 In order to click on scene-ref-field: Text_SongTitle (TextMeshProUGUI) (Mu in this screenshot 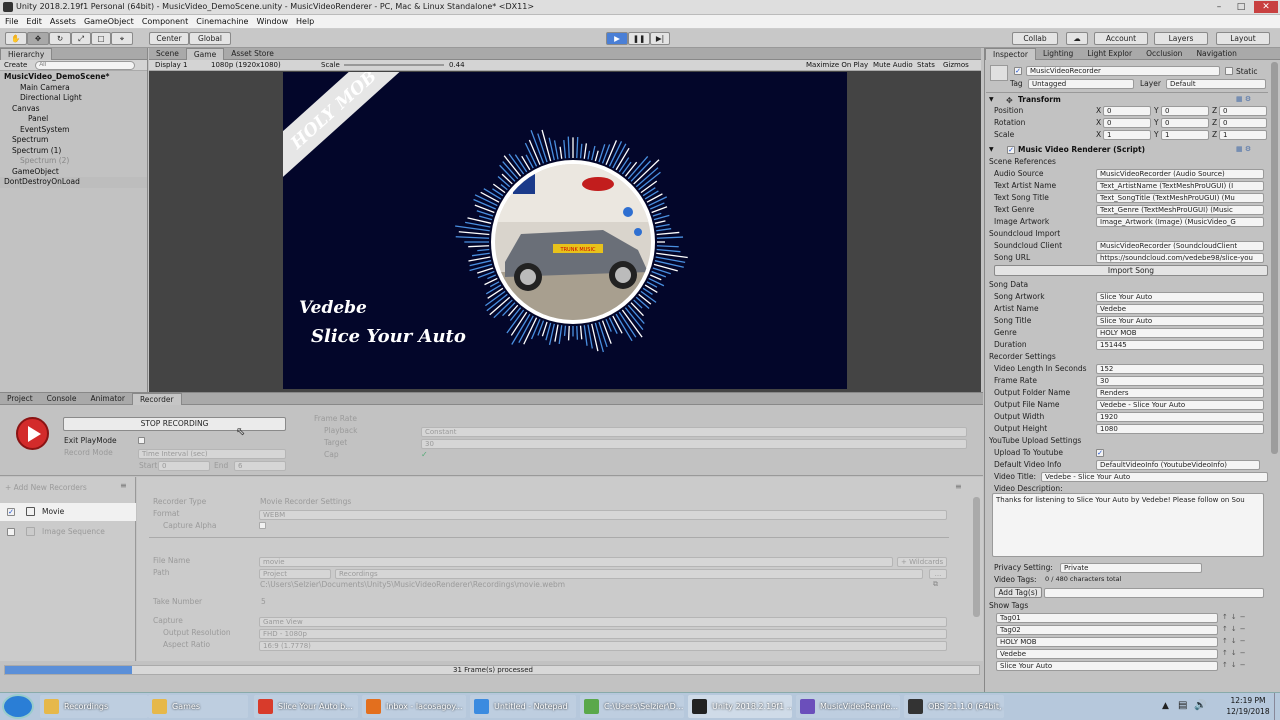, I will do `click(1180, 198)`.